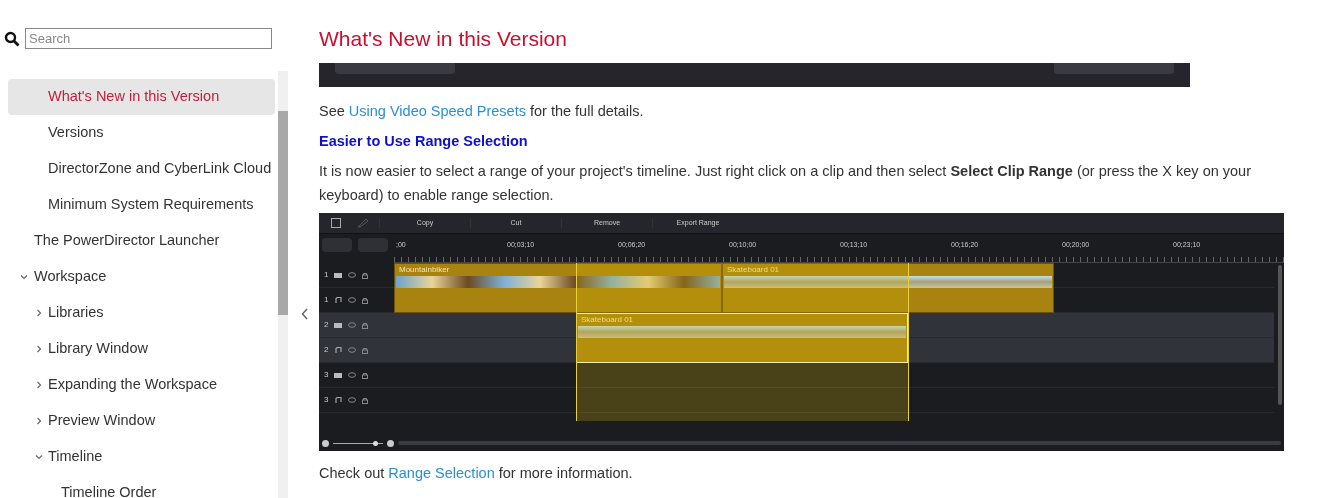 The image size is (1322, 498). Describe the element at coordinates (141, 421) in the screenshot. I see `nav-item: Preview Window` at that location.